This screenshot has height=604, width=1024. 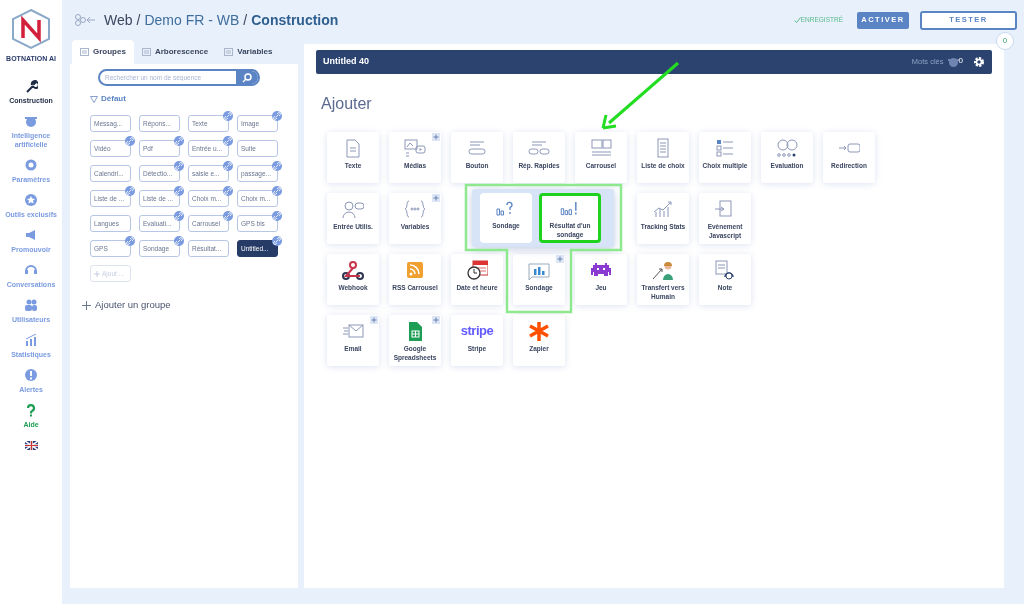 I want to click on triangle-down-icon, so click(x=94, y=99).